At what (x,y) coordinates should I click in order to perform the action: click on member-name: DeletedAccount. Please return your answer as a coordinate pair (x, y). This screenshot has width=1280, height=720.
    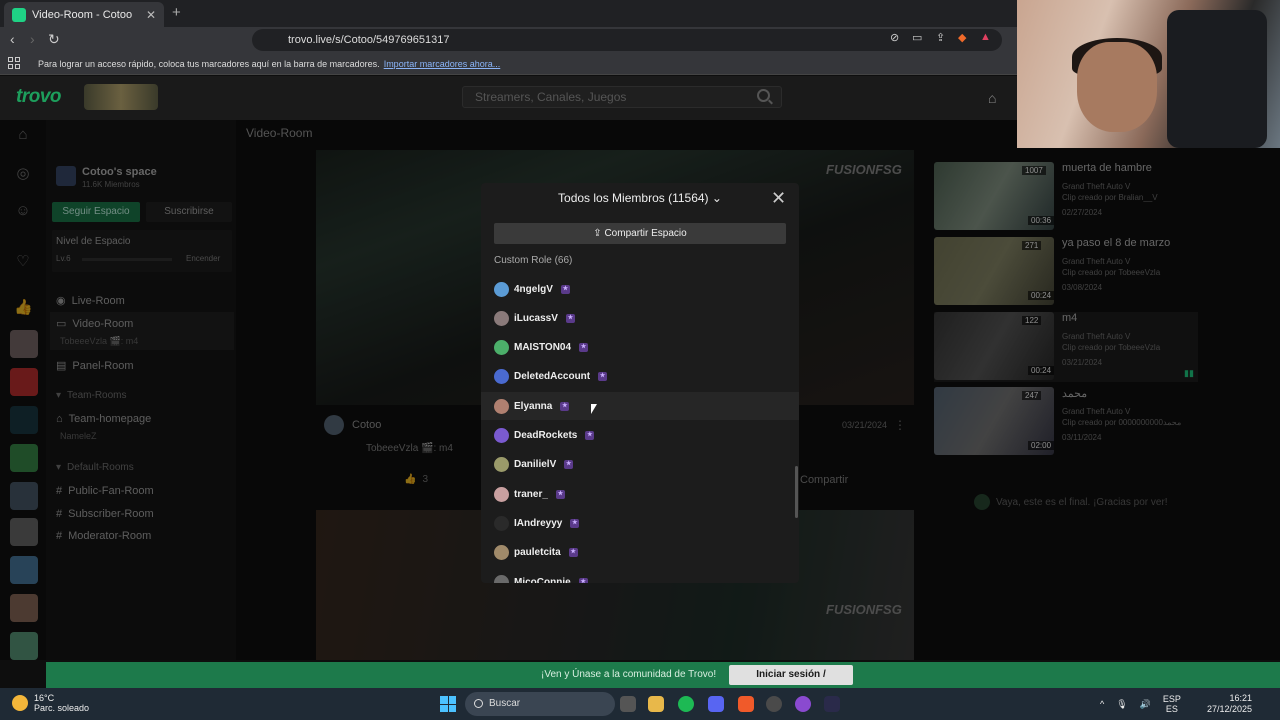
    Looking at the image, I should click on (552, 376).